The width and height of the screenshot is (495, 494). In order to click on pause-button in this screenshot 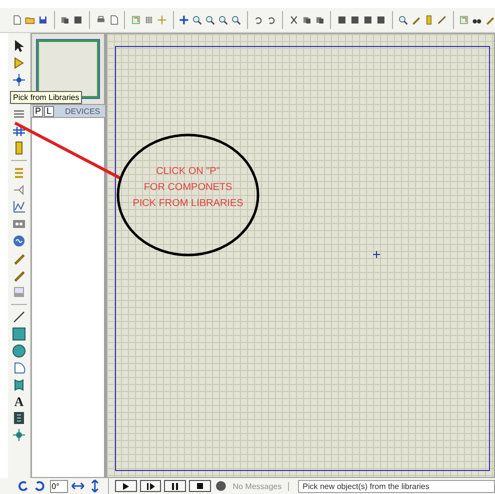, I will do `click(175, 486)`.